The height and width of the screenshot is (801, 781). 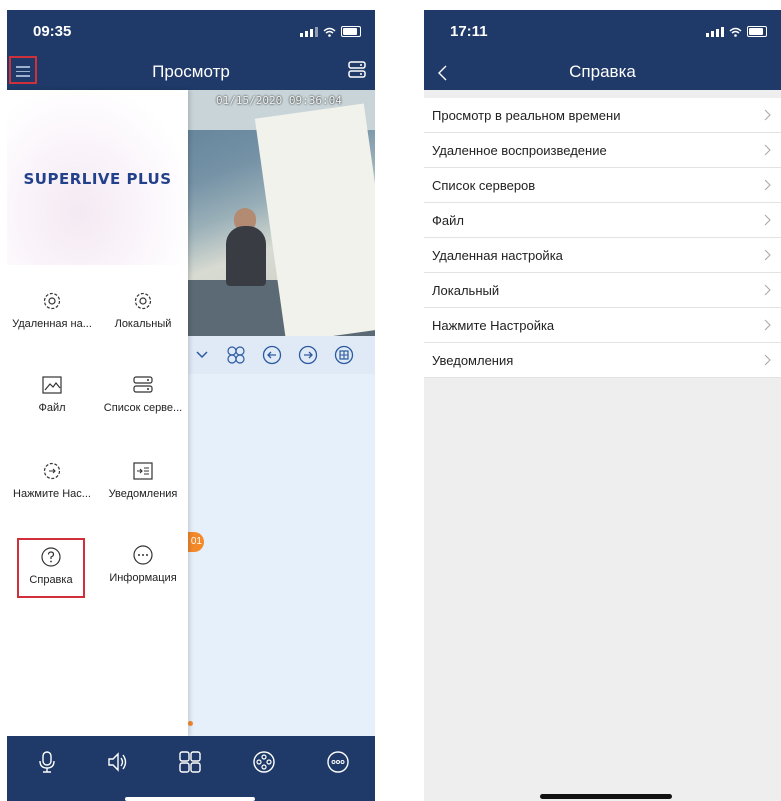 I want to click on title-bar: Справка, so click(x=602, y=73).